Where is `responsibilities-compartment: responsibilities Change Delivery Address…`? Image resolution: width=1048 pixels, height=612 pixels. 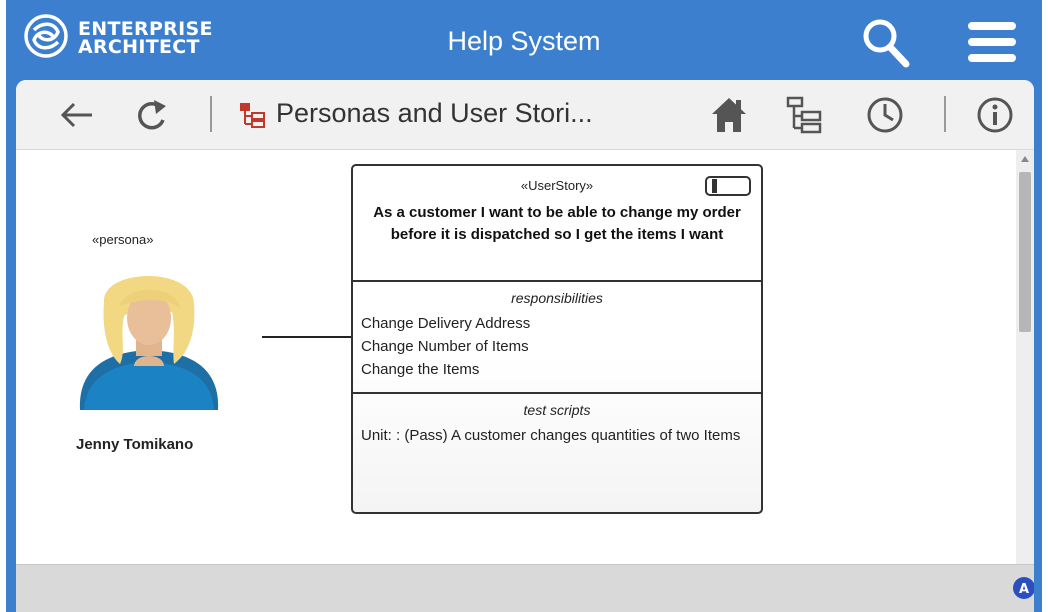 responsibilities-compartment: responsibilities Change Delivery Address… is located at coordinates (557, 338).